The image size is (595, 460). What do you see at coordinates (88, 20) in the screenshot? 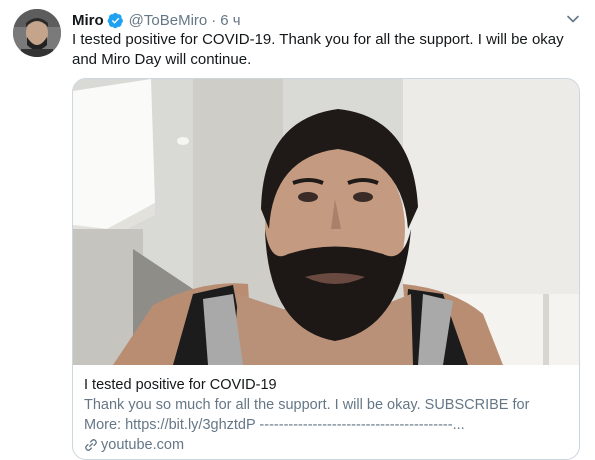
I see `author-name: Miro` at bounding box center [88, 20].